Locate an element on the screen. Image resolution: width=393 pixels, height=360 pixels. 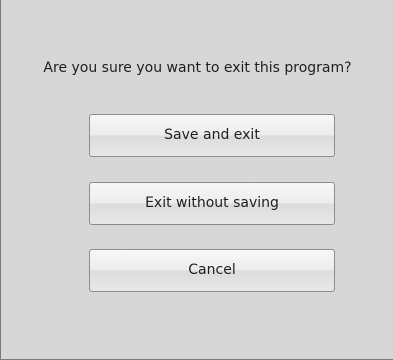
cancel-button: Cancel is located at coordinates (212, 270).